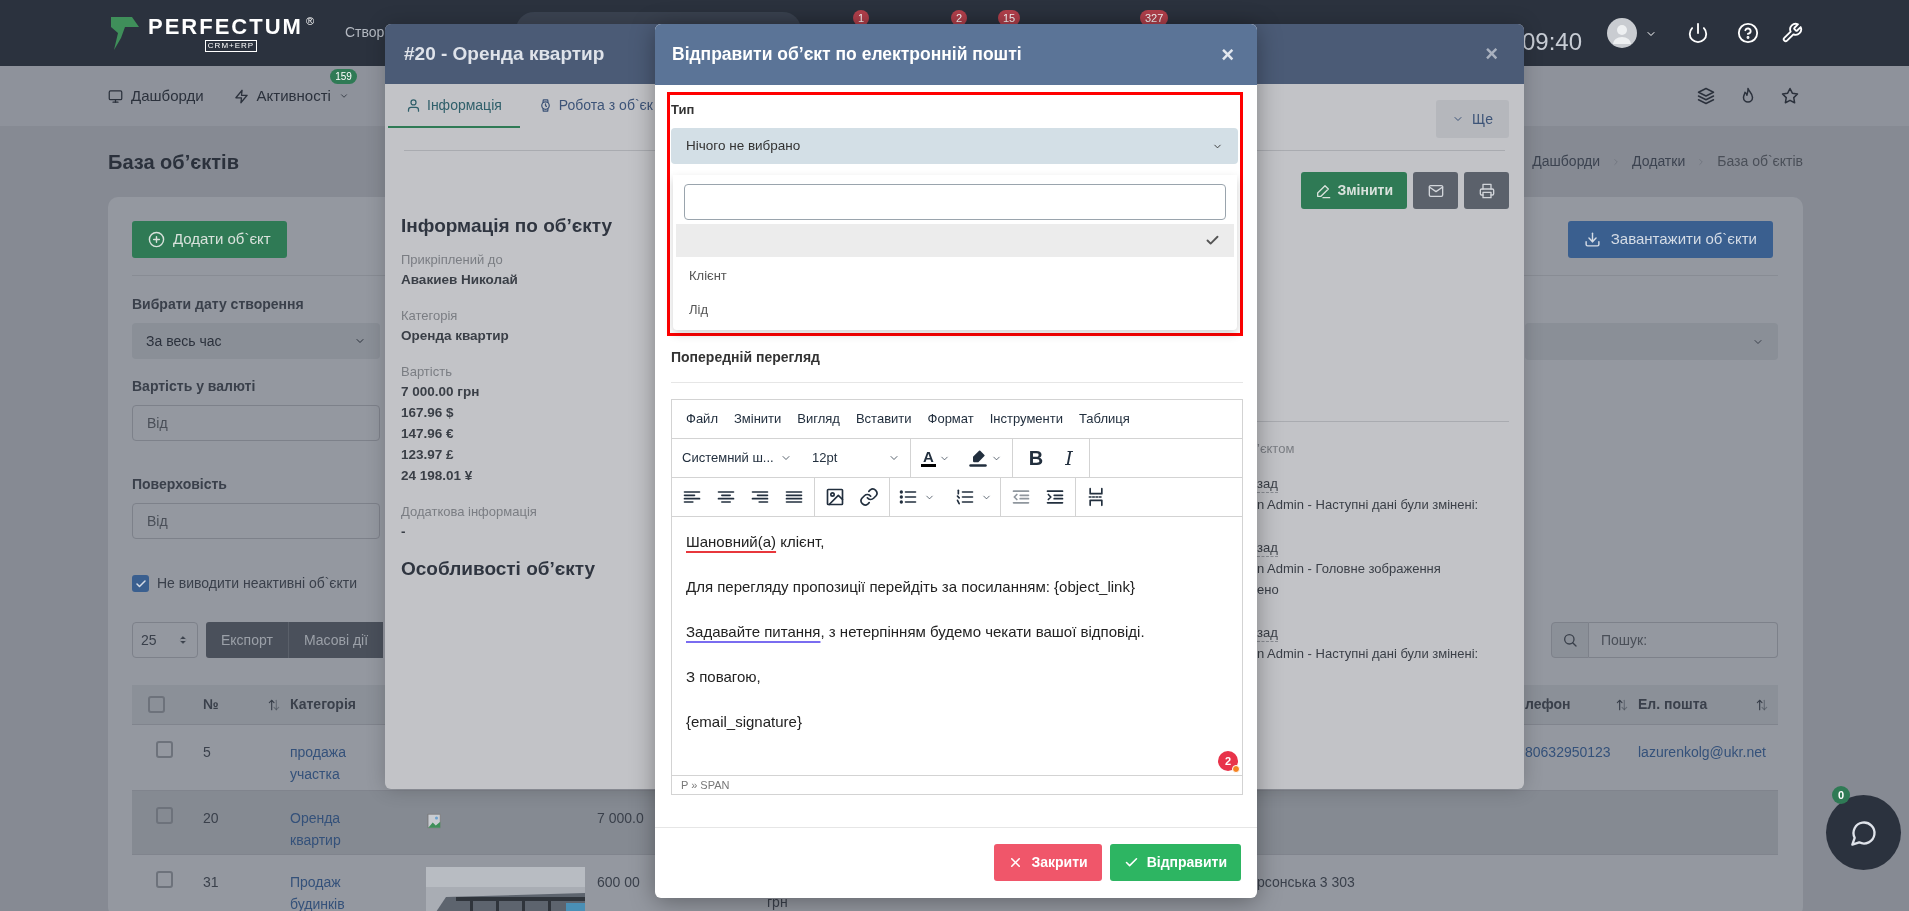 This screenshot has width=1909, height=911. I want to click on font-size-select: 12pt, so click(856, 458).